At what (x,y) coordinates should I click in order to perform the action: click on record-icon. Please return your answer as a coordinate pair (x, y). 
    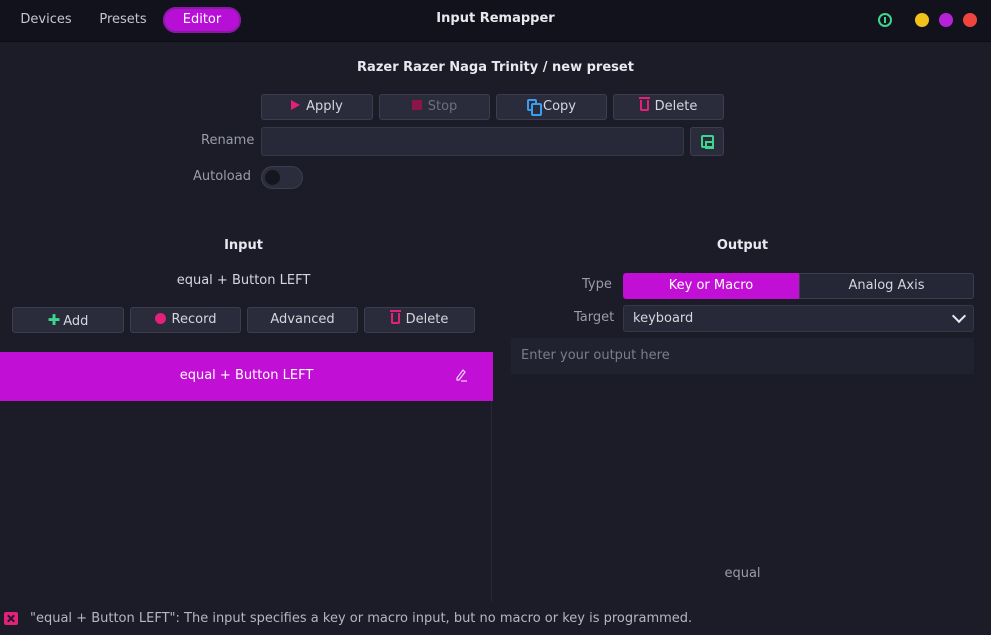
    Looking at the image, I should click on (160, 318).